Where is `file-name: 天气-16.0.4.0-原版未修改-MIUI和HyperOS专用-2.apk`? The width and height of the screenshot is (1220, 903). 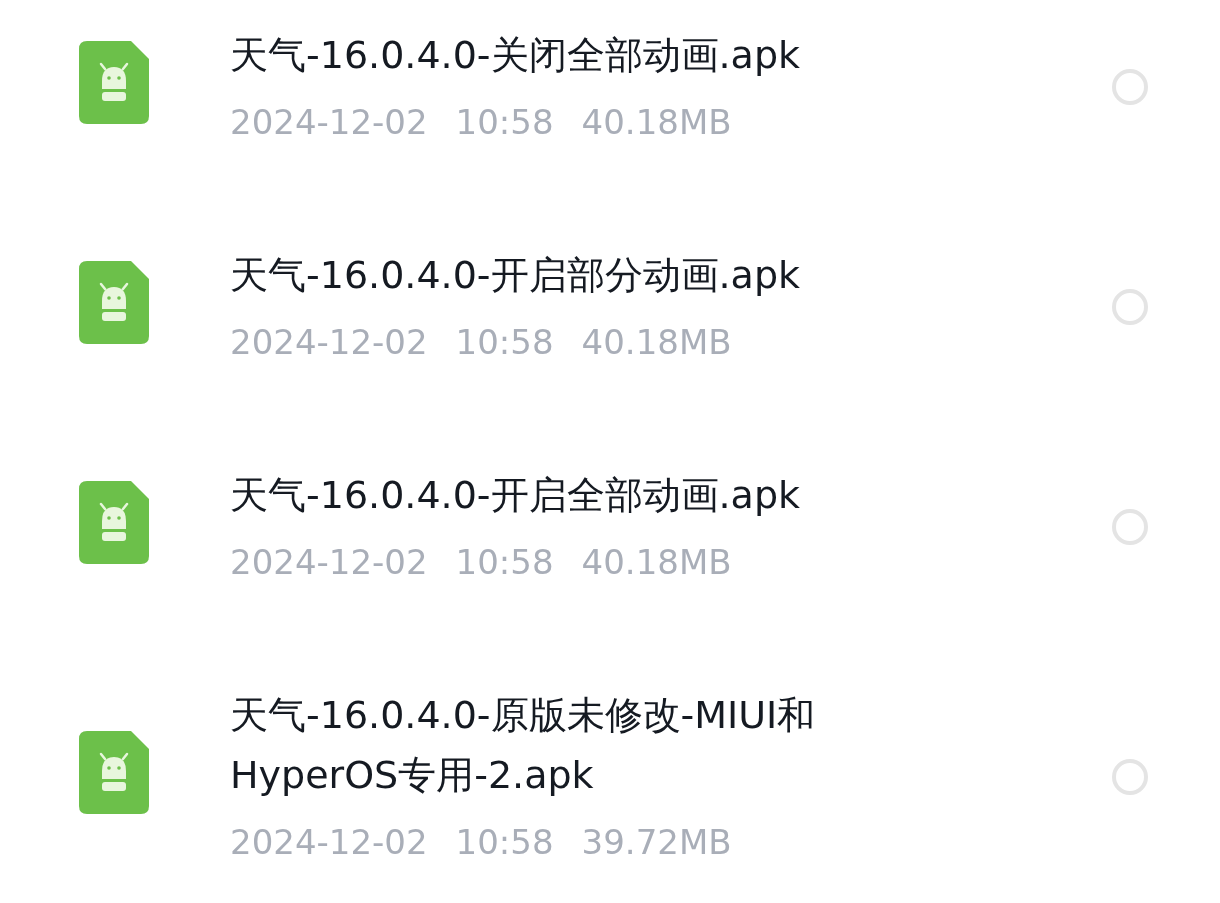
file-name: 天气-16.0.4.0-原版未修改-MIUI和HyperOS专用-2.apk is located at coordinates (523, 745).